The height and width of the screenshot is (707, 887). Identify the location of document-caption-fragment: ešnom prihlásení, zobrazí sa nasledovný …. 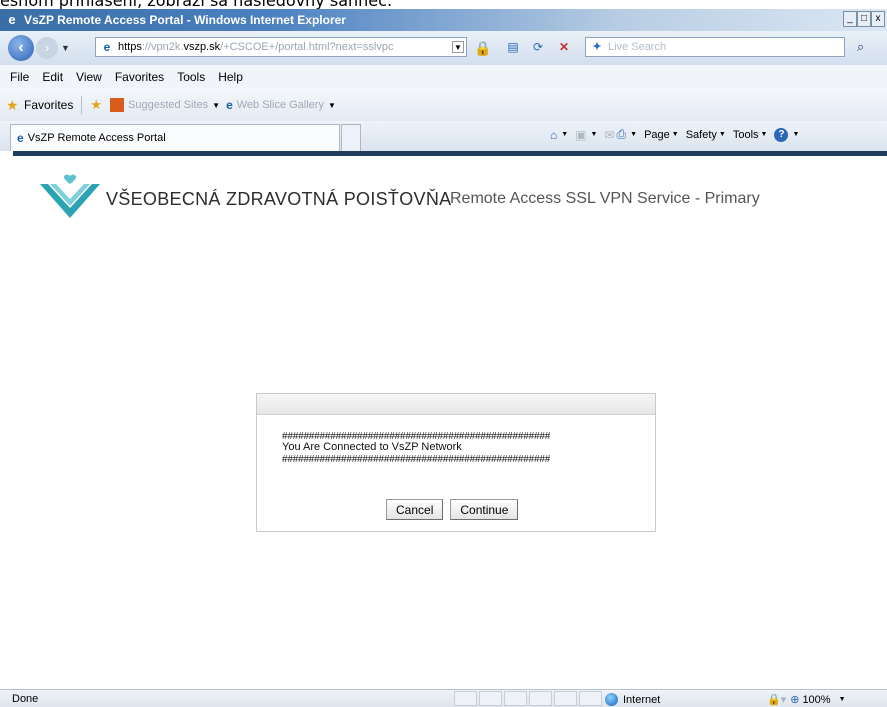
(196, 5).